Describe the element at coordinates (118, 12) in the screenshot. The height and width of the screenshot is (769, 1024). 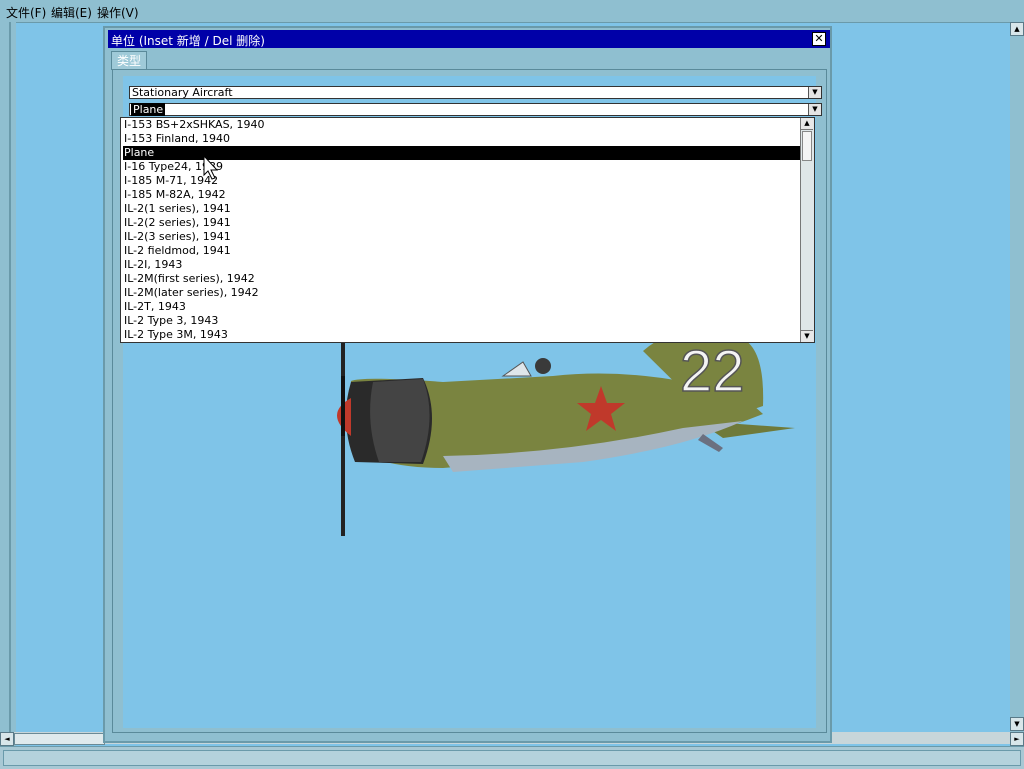
I see `menu-operate: 操作(V)` at that location.